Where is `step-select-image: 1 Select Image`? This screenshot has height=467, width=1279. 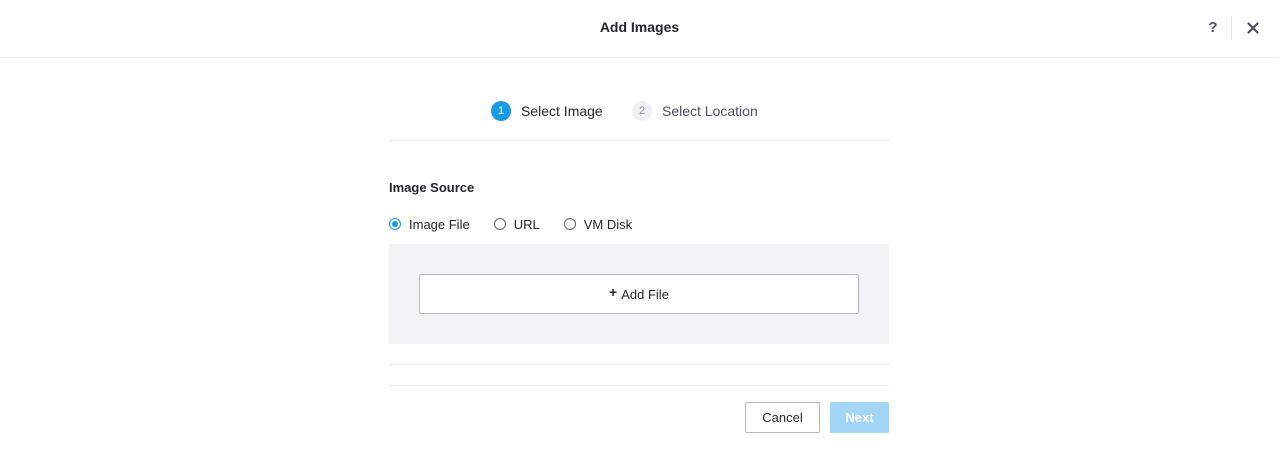 step-select-image: 1 Select Image is located at coordinates (547, 111).